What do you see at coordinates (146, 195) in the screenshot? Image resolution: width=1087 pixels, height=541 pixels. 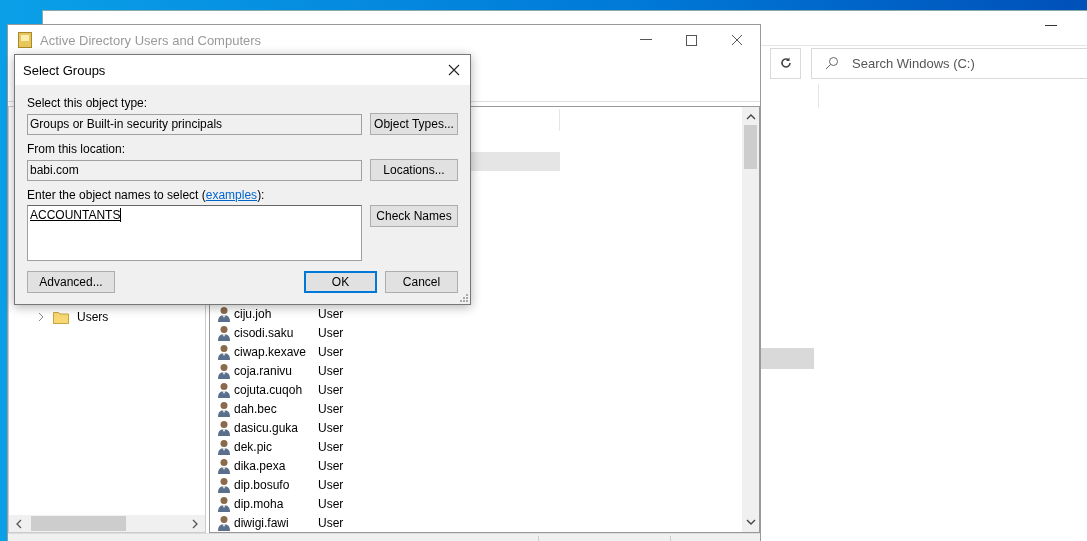 I see `field-label: Enter the object names to select (examples):` at bounding box center [146, 195].